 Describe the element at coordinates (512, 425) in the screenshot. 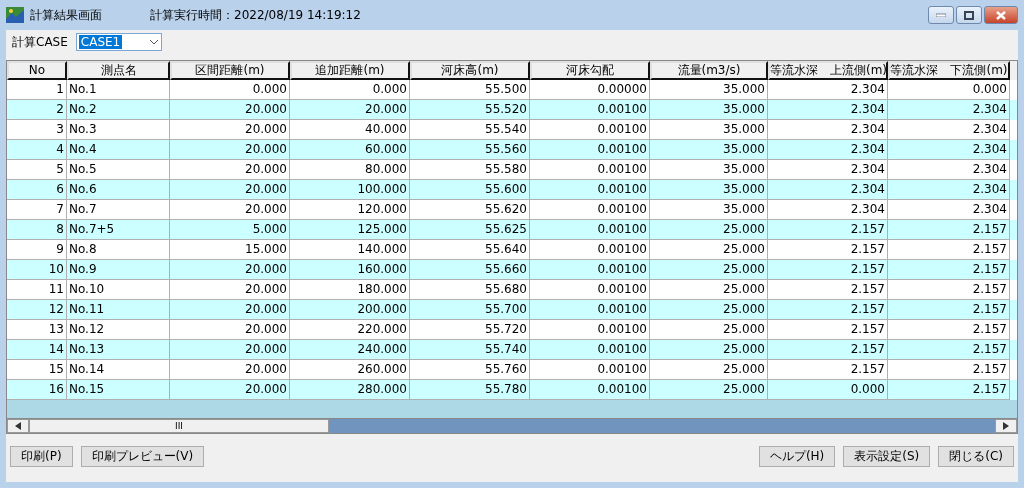

I see `horizontal-scrollbar: III` at that location.